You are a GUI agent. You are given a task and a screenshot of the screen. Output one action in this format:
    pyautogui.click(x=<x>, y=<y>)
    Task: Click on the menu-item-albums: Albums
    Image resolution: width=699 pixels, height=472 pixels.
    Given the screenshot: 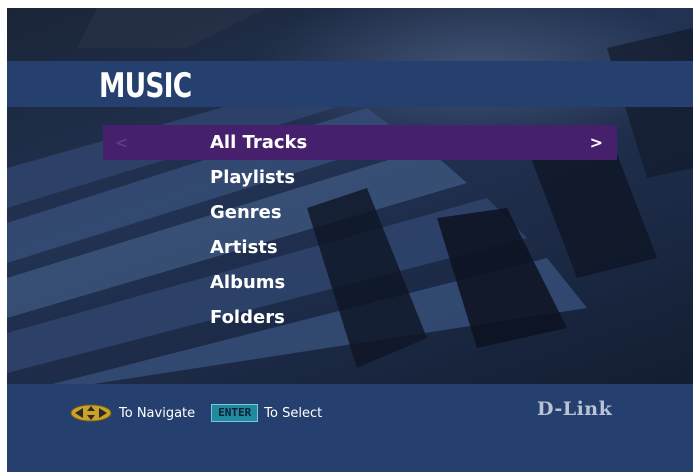 What is the action you would take?
    pyautogui.click(x=350, y=282)
    